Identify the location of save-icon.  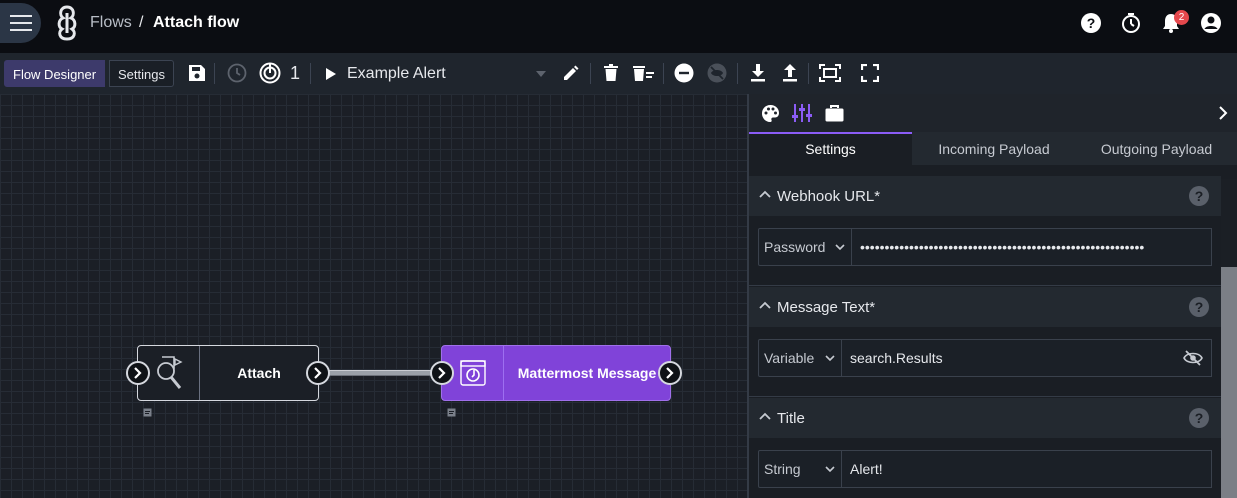
(197, 73).